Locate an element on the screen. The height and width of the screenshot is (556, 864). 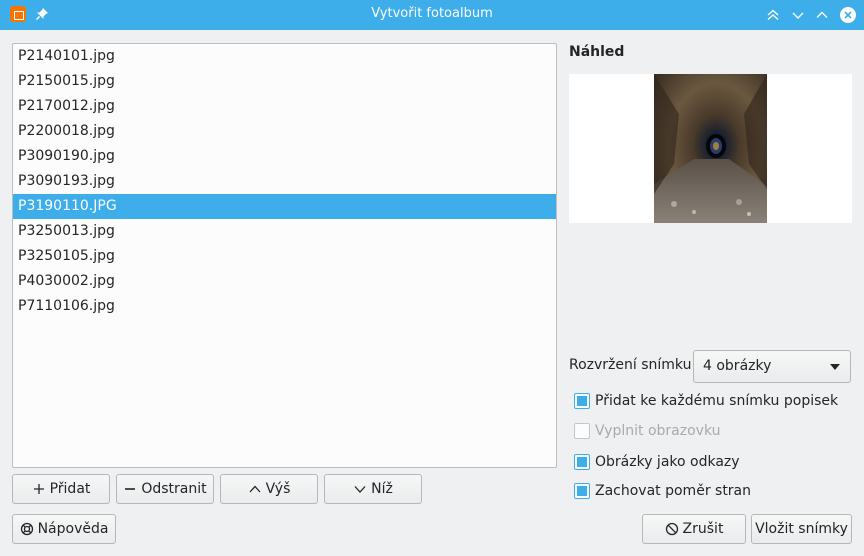
add-button: Přidat is located at coordinates (61, 489).